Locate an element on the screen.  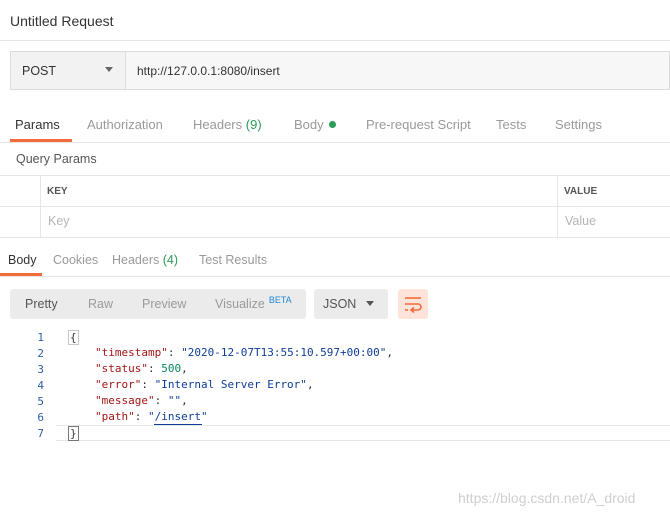
wrap-lines-button is located at coordinates (413, 304).